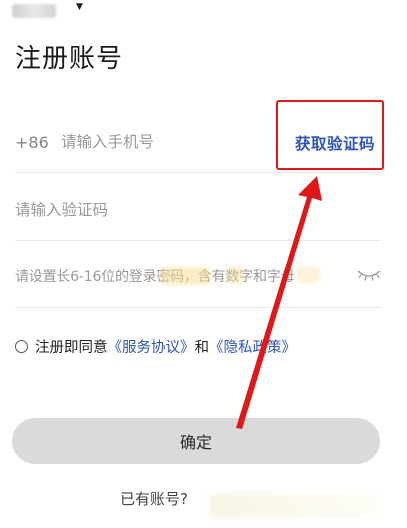  I want to click on status-blurred-text, so click(34, 11).